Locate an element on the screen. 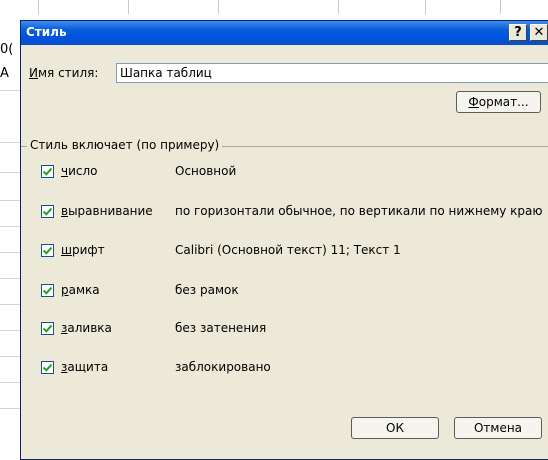  cancel-button: Отмена is located at coordinates (498, 428).